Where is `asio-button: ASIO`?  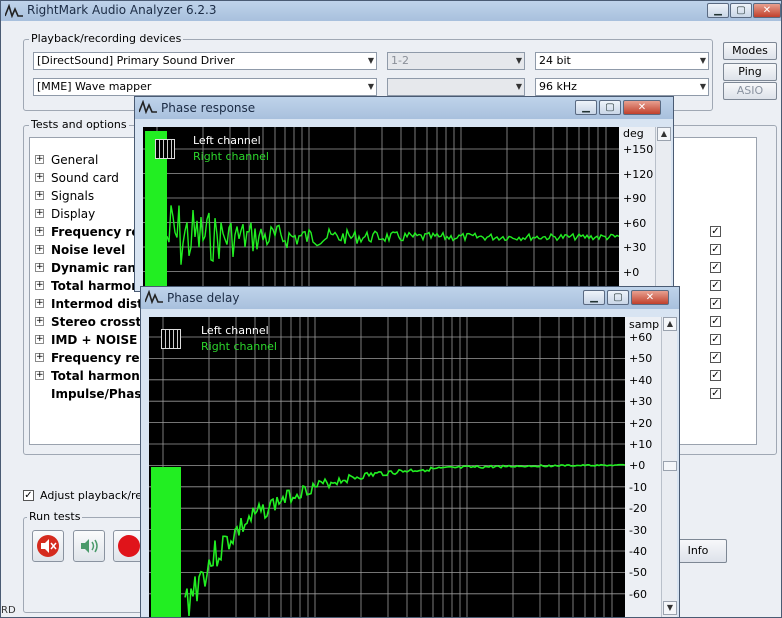 asio-button: ASIO is located at coordinates (750, 91).